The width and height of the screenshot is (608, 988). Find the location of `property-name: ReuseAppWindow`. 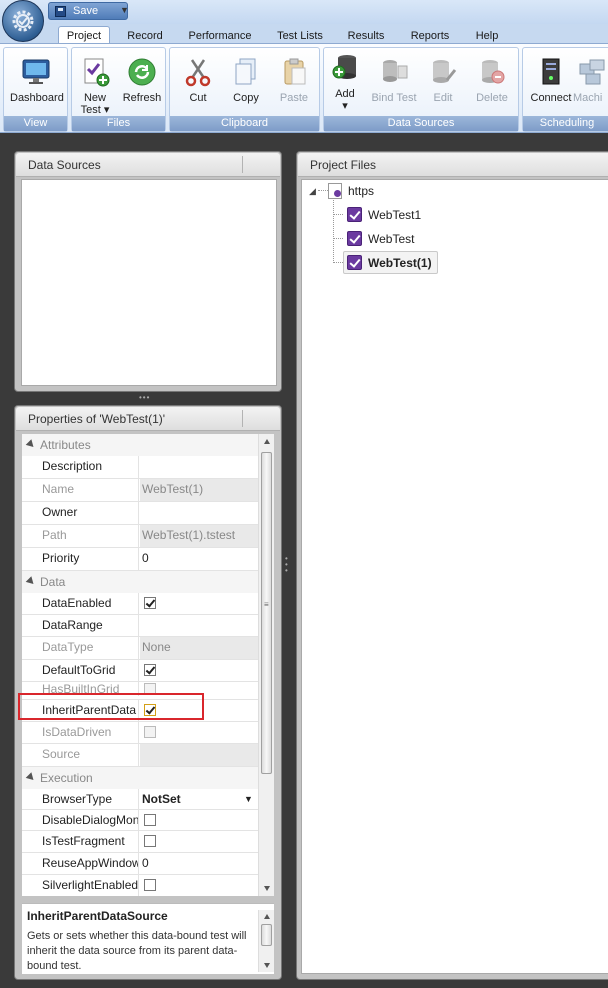

property-name: ReuseAppWindow is located at coordinates (90, 863).